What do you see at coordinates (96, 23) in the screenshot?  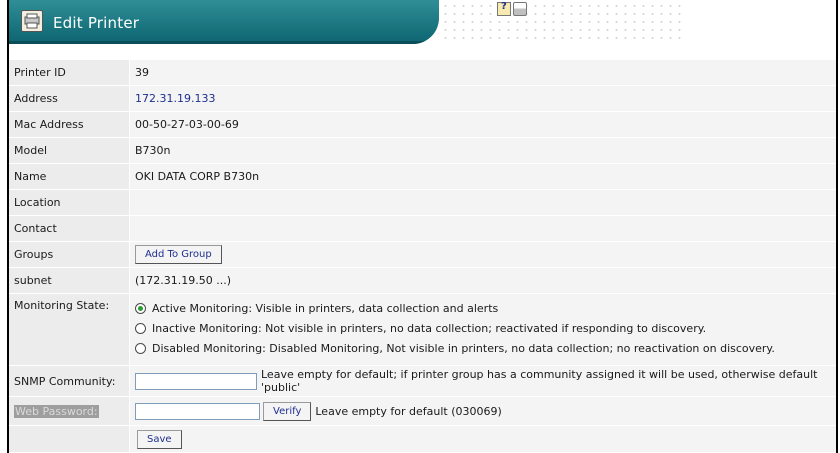 I see `page-title: Edit Printer` at bounding box center [96, 23].